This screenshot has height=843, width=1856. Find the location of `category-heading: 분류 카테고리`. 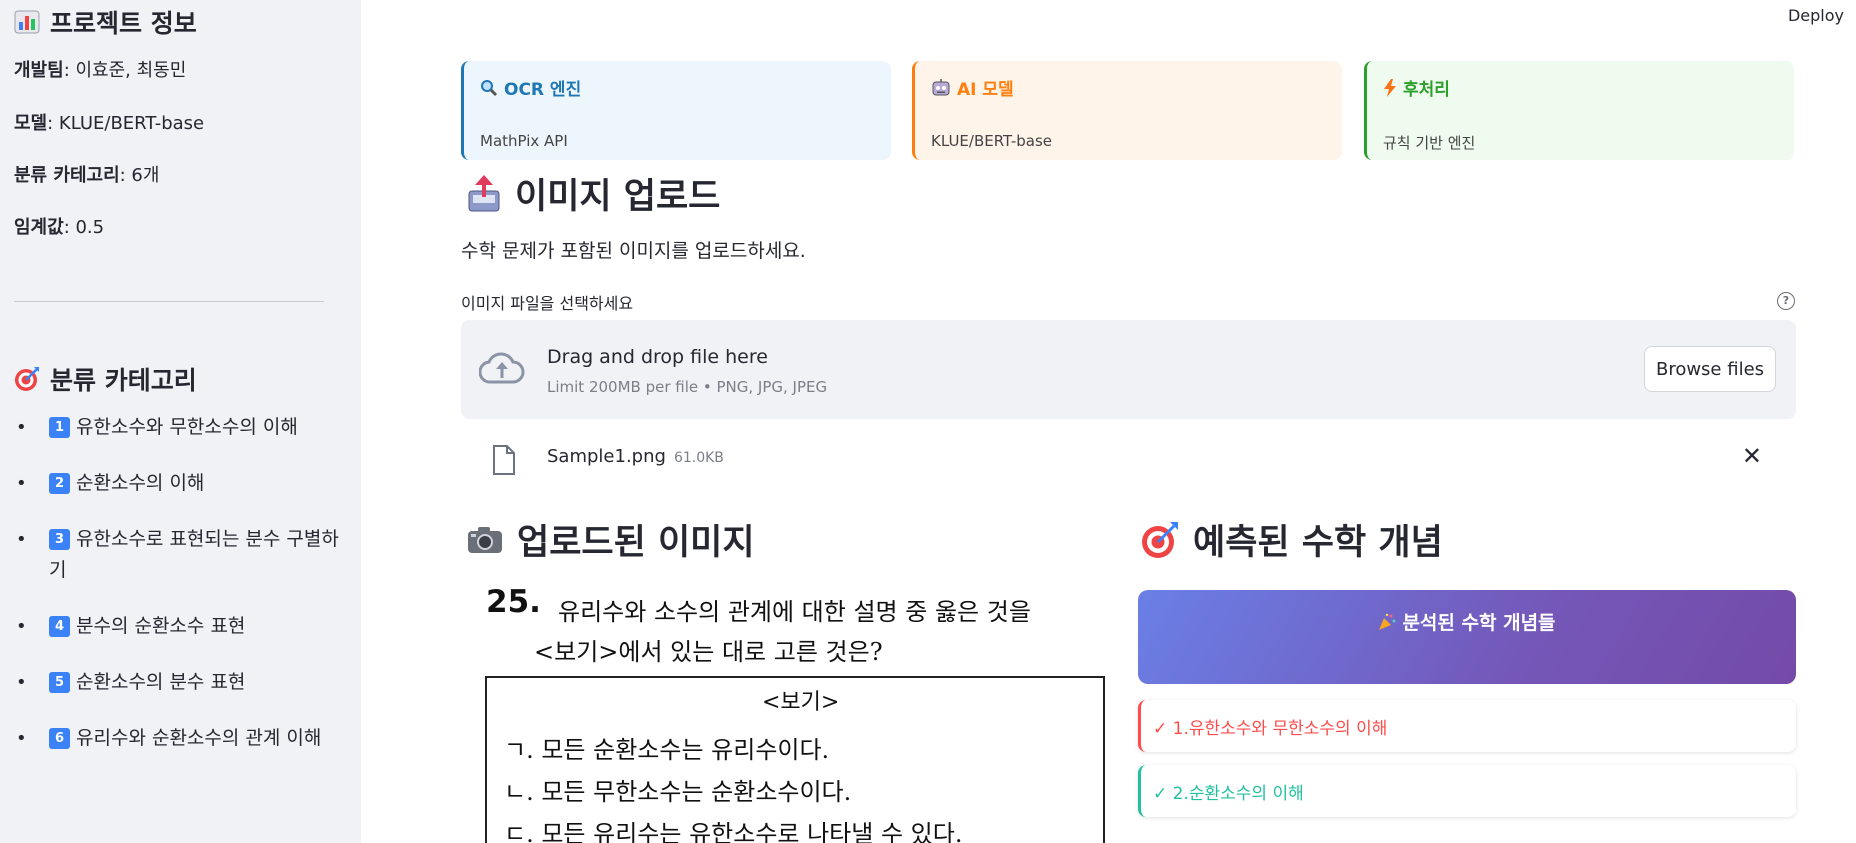

category-heading: 분류 카테고리 is located at coordinates (105, 379).